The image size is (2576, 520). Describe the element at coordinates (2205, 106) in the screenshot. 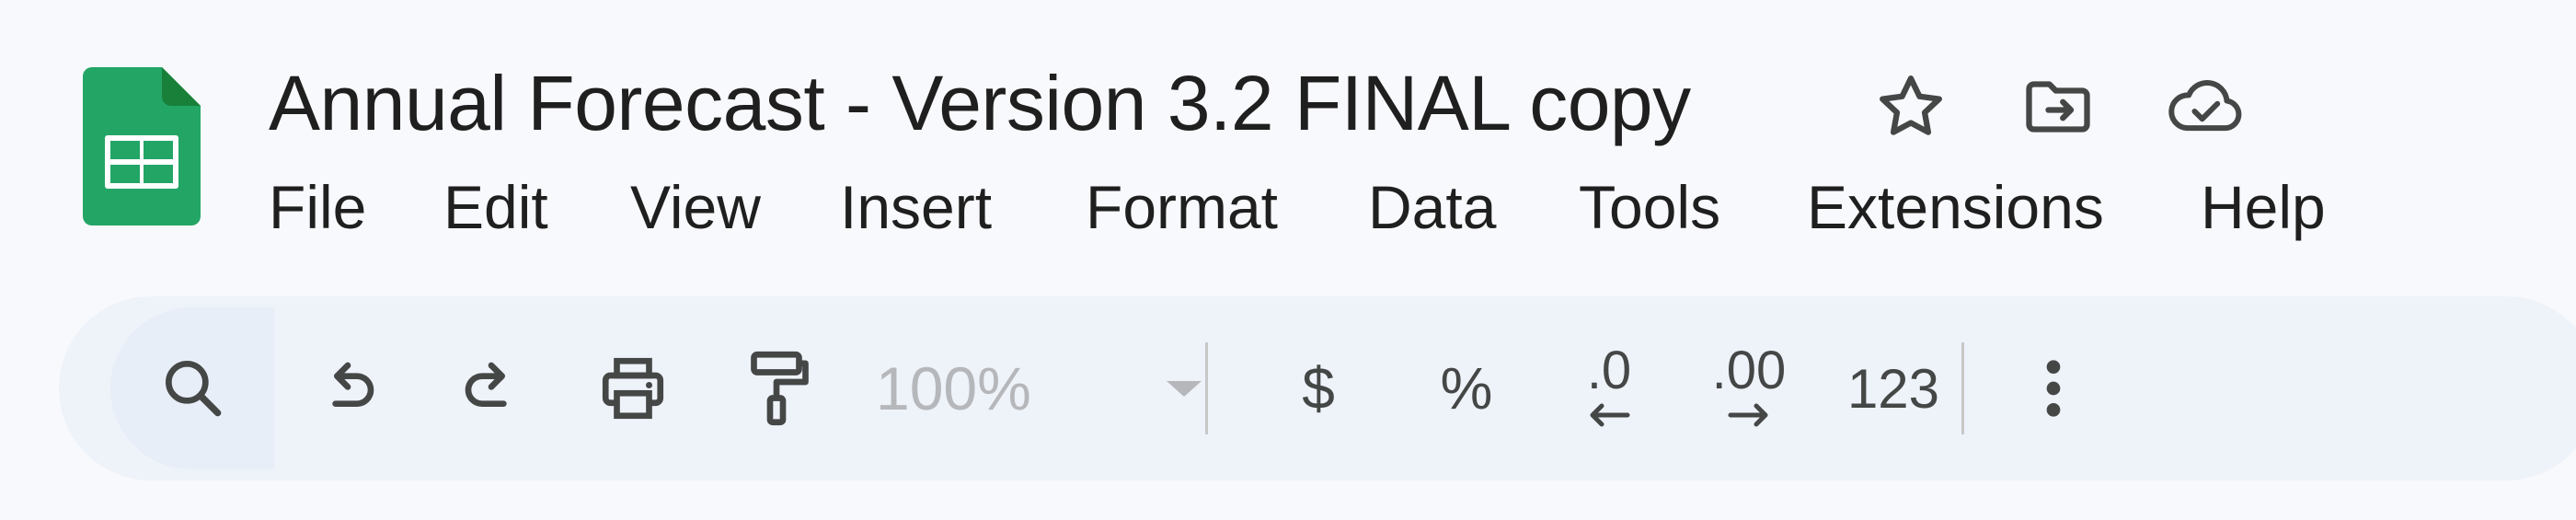

I see `cloud-saved-icon` at that location.